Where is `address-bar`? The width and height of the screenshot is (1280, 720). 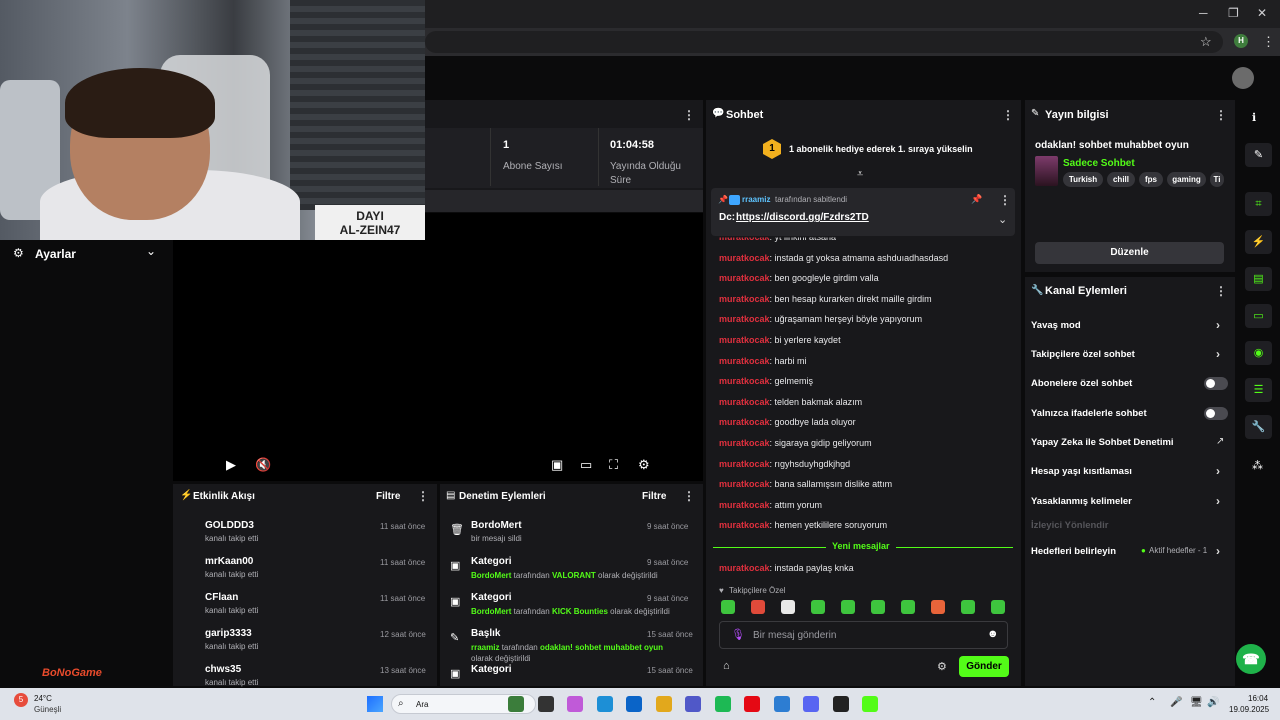
address-bar is located at coordinates (824, 42).